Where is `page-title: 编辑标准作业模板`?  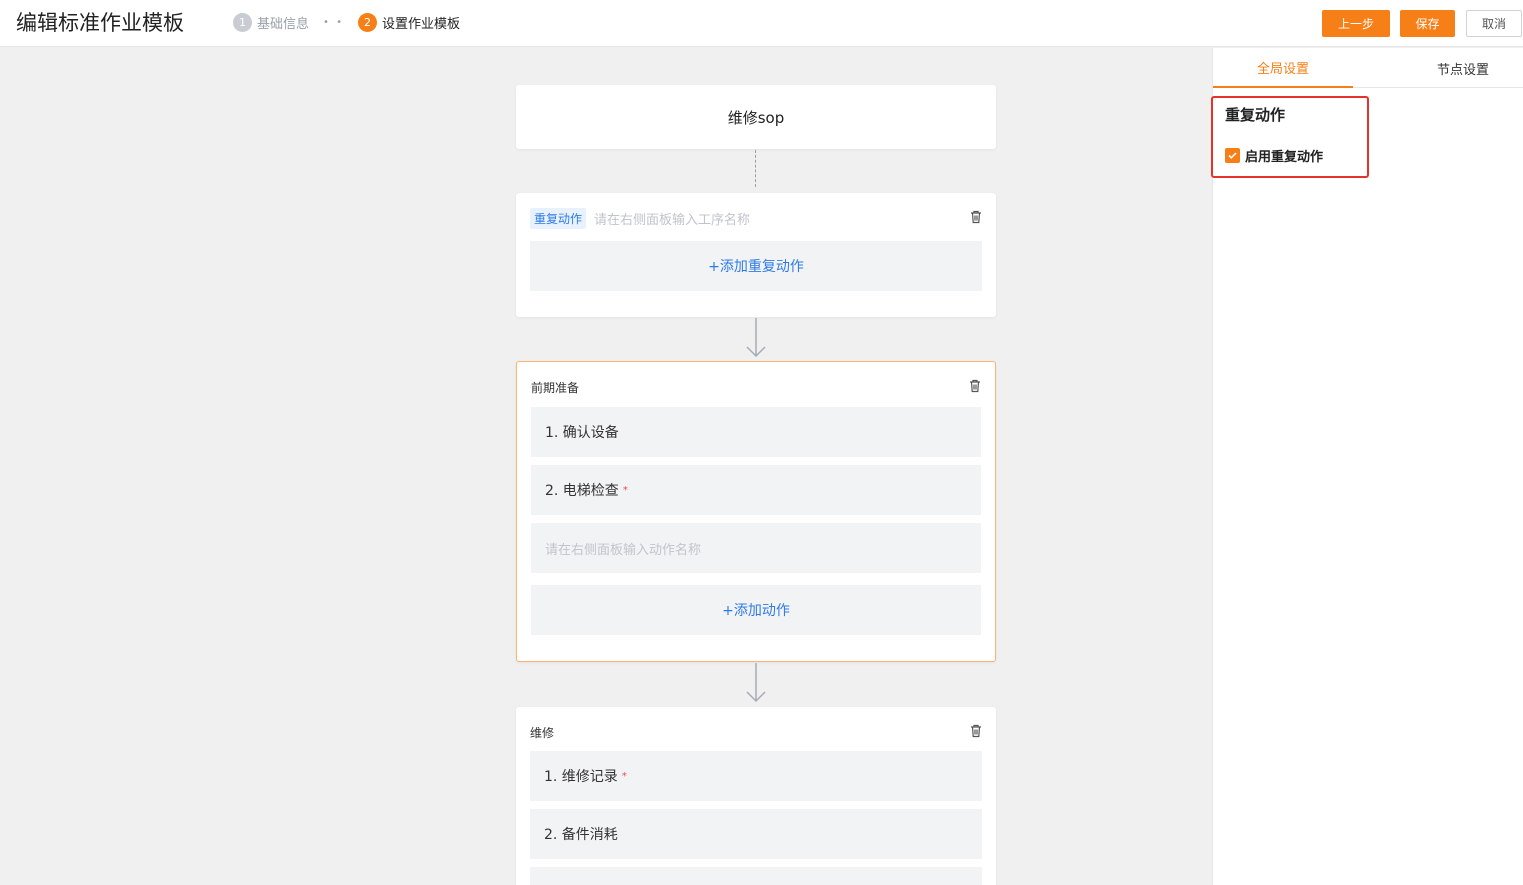
page-title: 编辑标准作业模板 is located at coordinates (100, 23).